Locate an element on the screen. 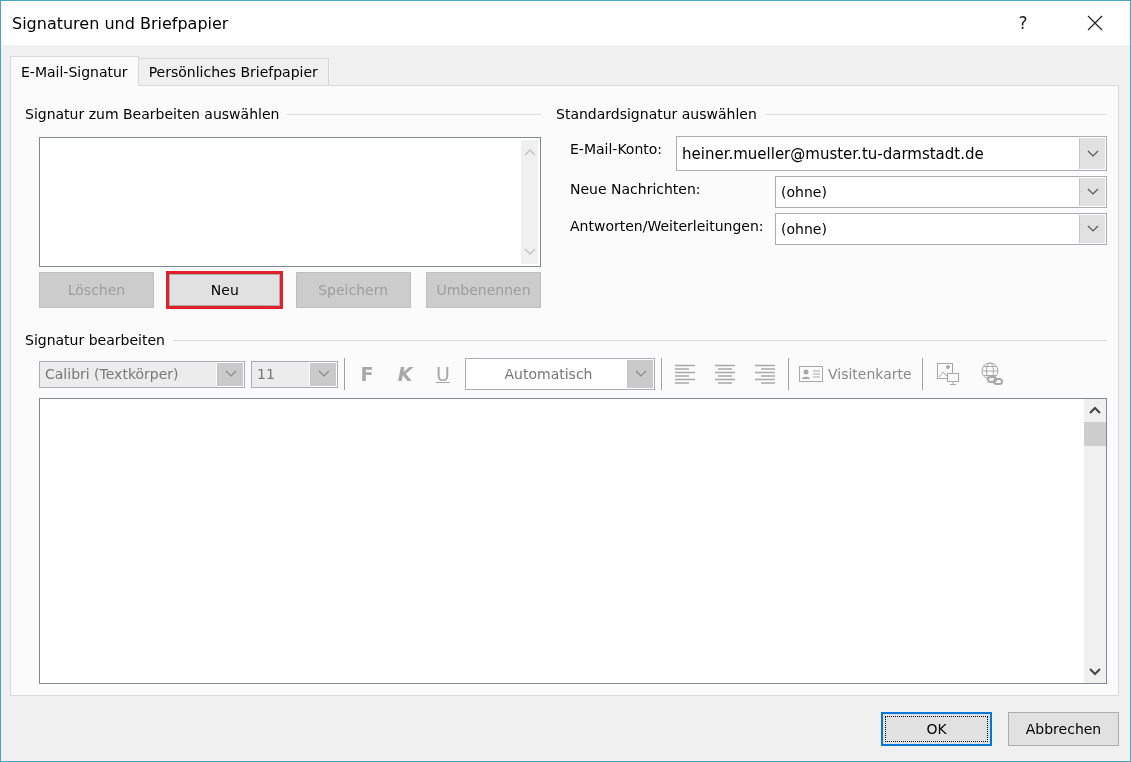  window-title: Signaturen und Briefpapier is located at coordinates (121, 23).